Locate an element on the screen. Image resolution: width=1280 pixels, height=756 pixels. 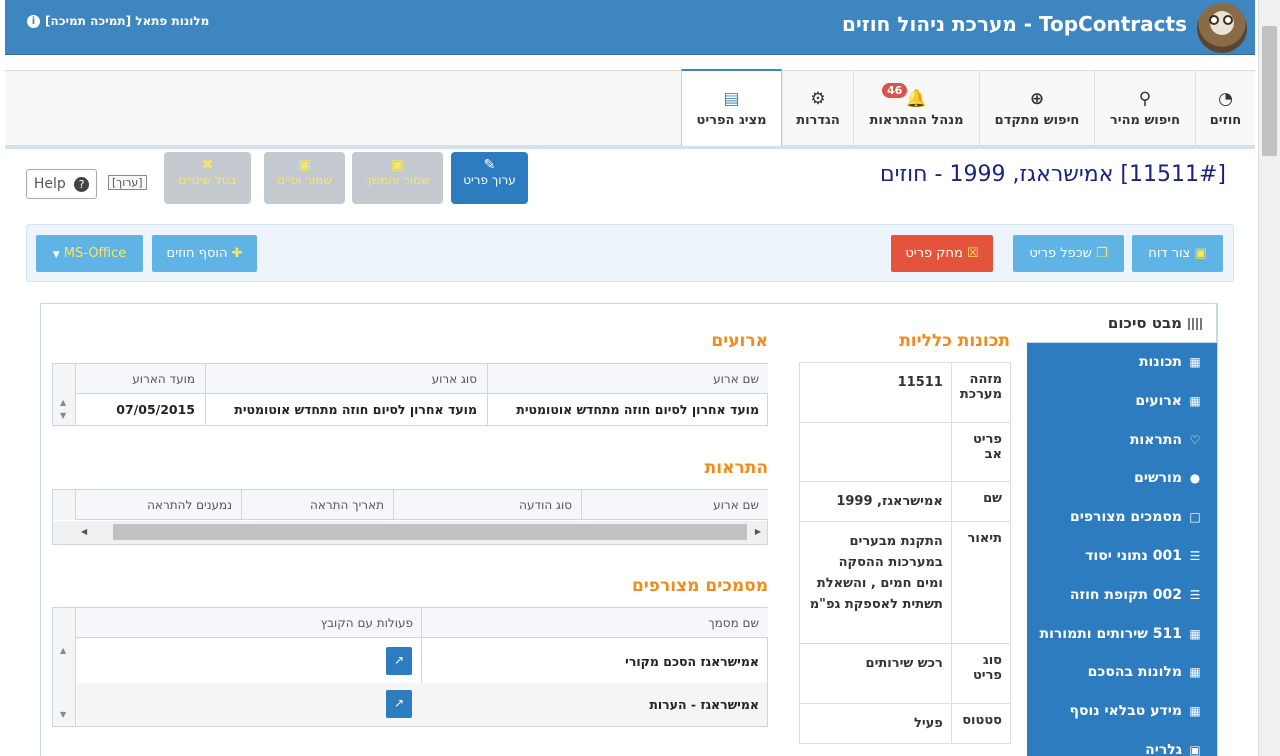
delete-item-button: ☒ מחק פריט is located at coordinates (942, 253).